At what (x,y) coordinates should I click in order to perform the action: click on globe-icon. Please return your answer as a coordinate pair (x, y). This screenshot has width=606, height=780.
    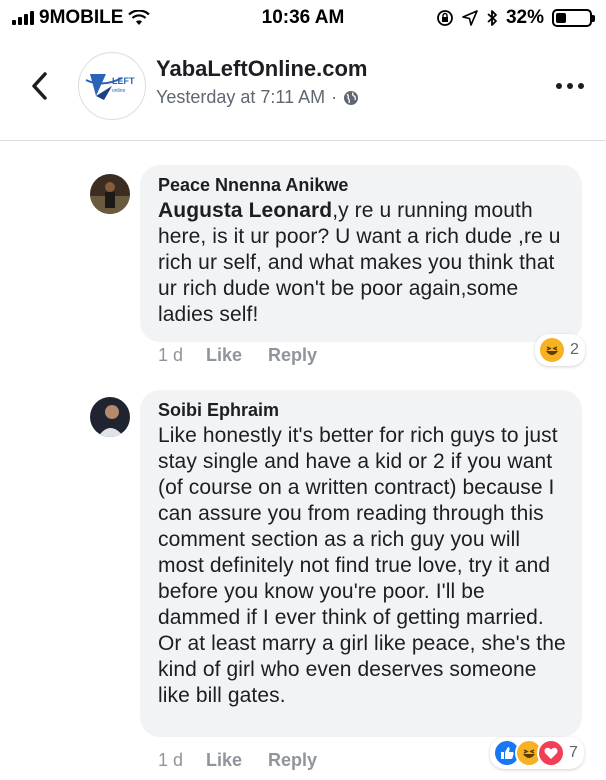
    Looking at the image, I should click on (351, 97).